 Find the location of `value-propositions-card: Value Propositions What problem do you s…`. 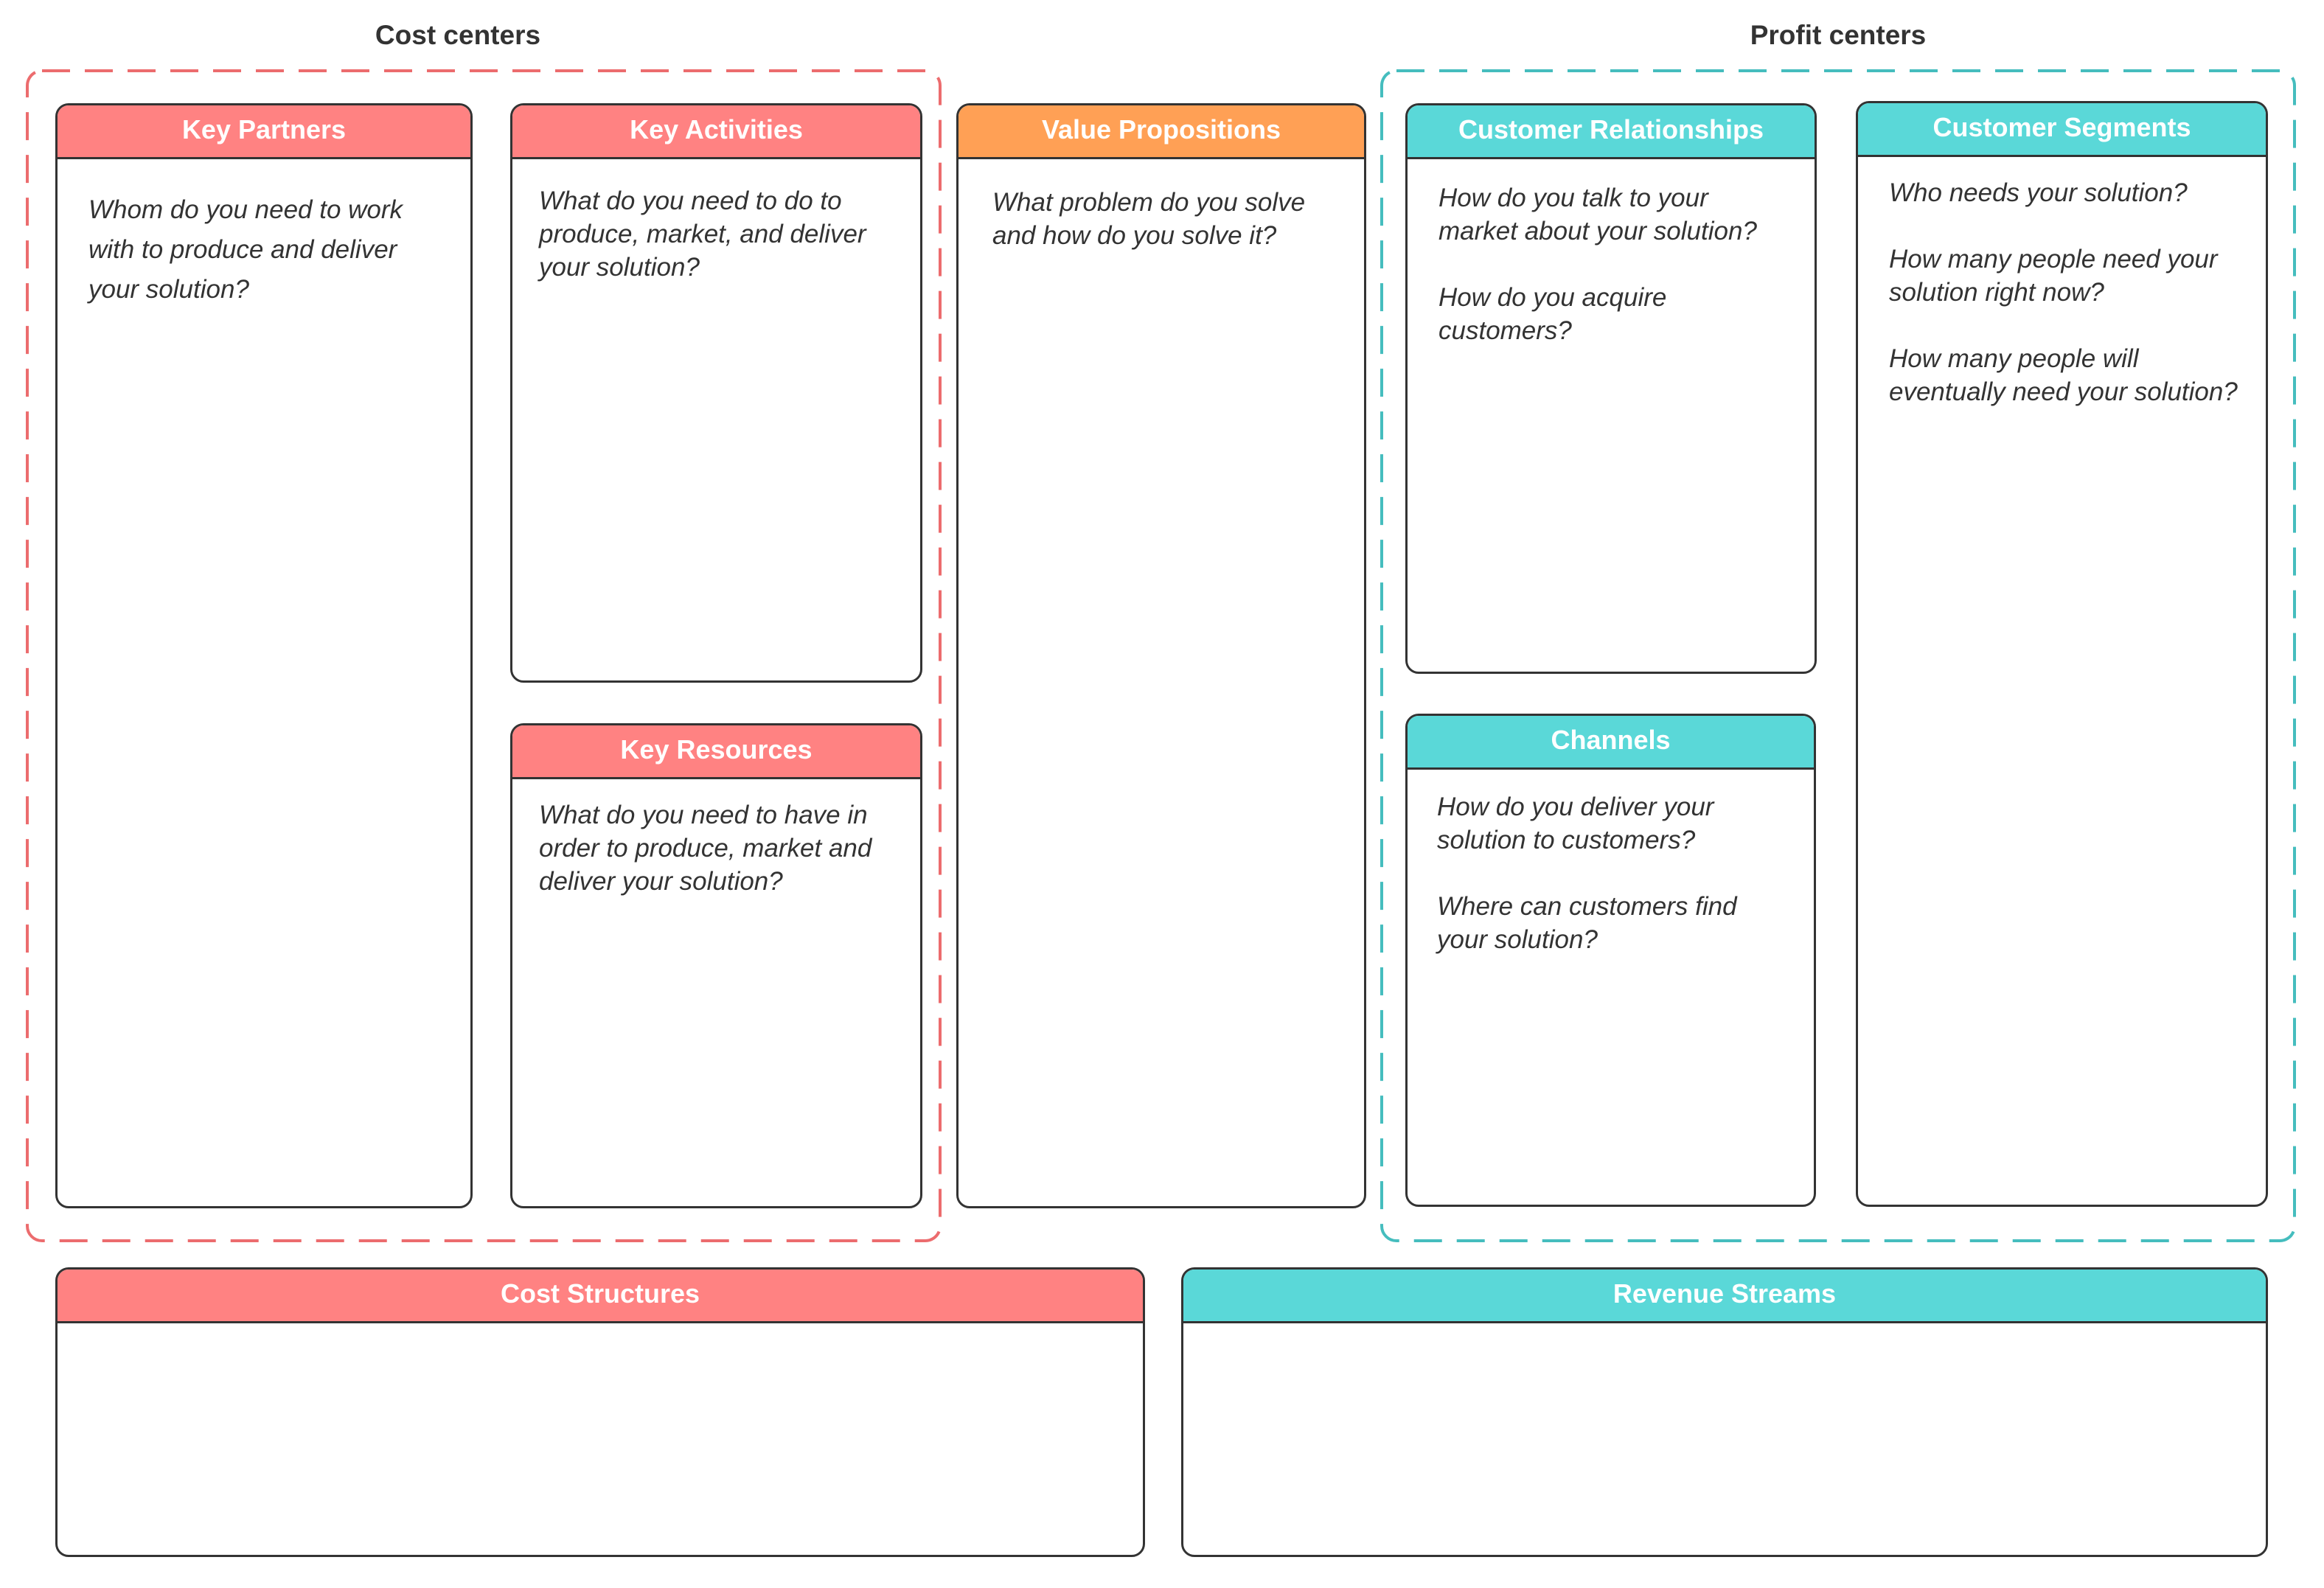

value-propositions-card: Value Propositions What problem do you s… is located at coordinates (1161, 655).